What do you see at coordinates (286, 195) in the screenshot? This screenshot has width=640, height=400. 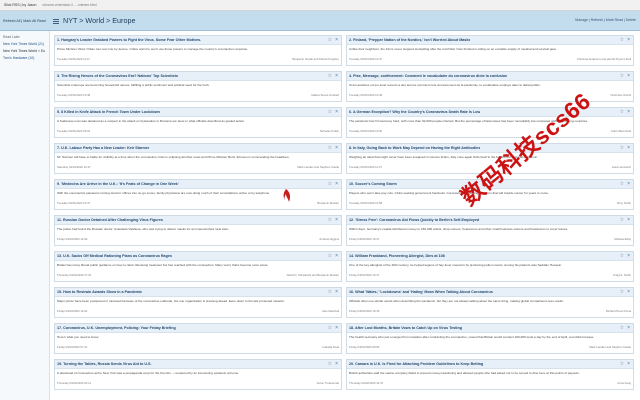 I see `flame-icon` at bounding box center [286, 195].